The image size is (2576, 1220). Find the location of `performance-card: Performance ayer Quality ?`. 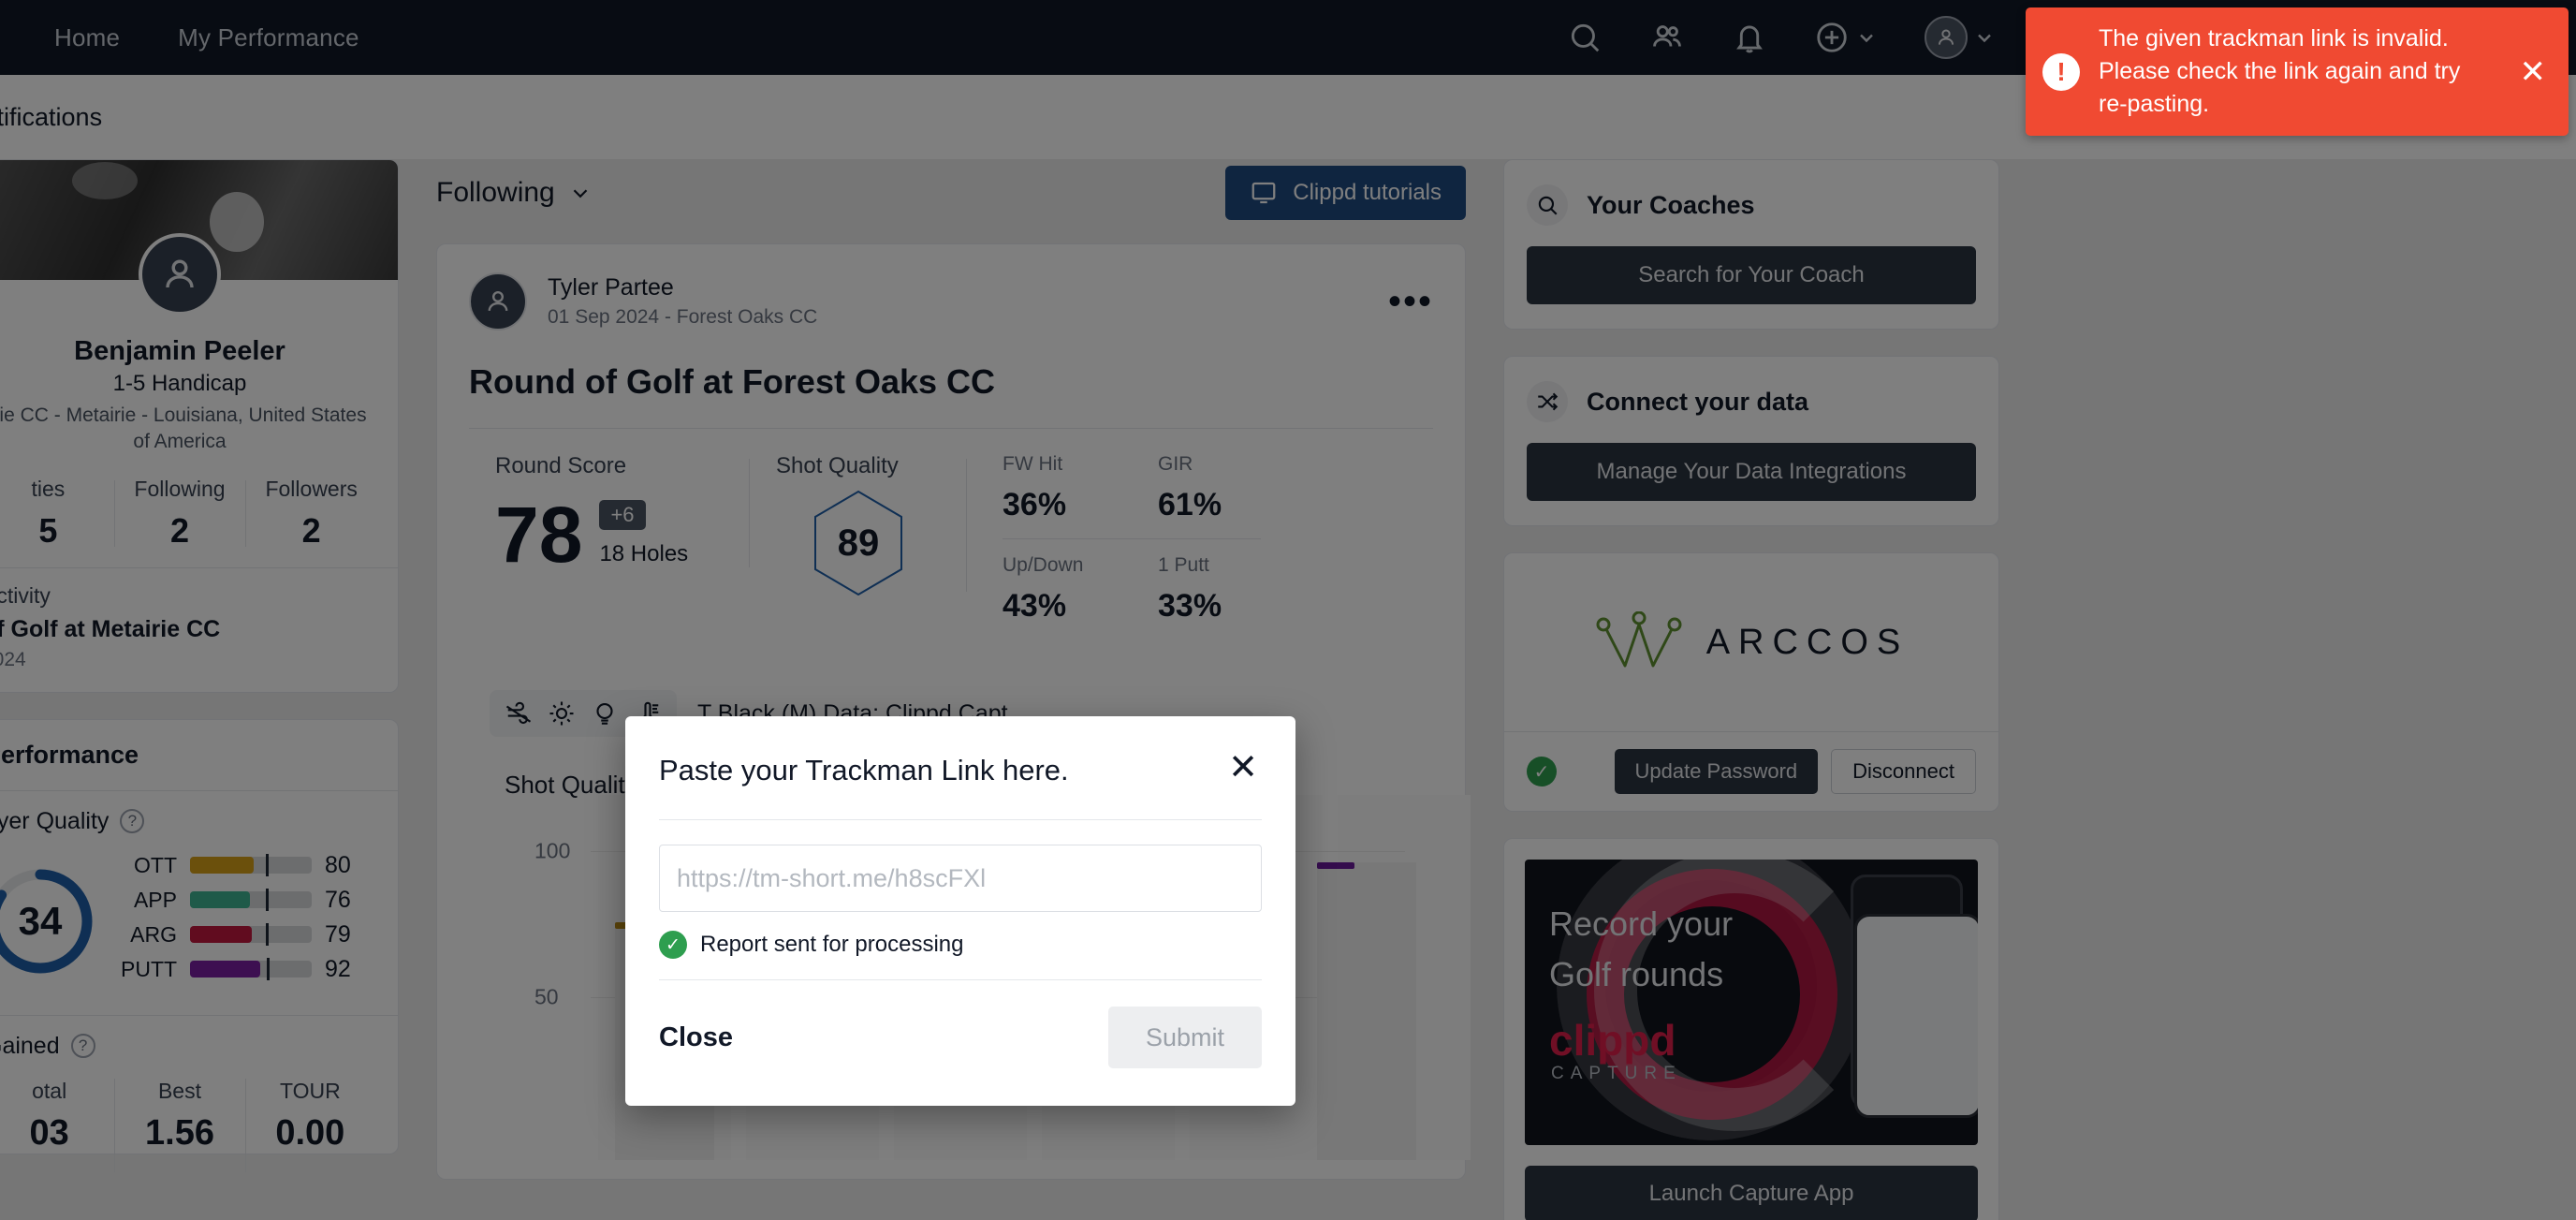

performance-card: Performance ayer Quality ? is located at coordinates (199, 945).